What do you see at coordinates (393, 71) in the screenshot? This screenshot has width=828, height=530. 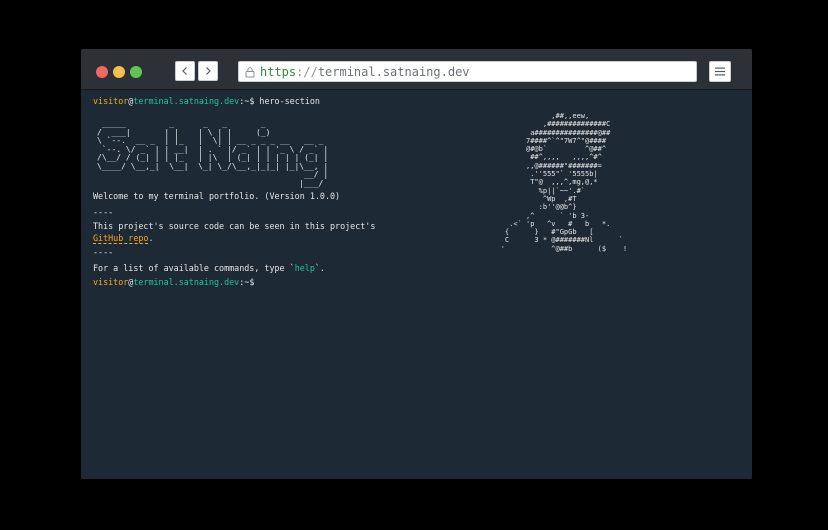 I see `url-host: terminal.satnaing.dev` at bounding box center [393, 71].